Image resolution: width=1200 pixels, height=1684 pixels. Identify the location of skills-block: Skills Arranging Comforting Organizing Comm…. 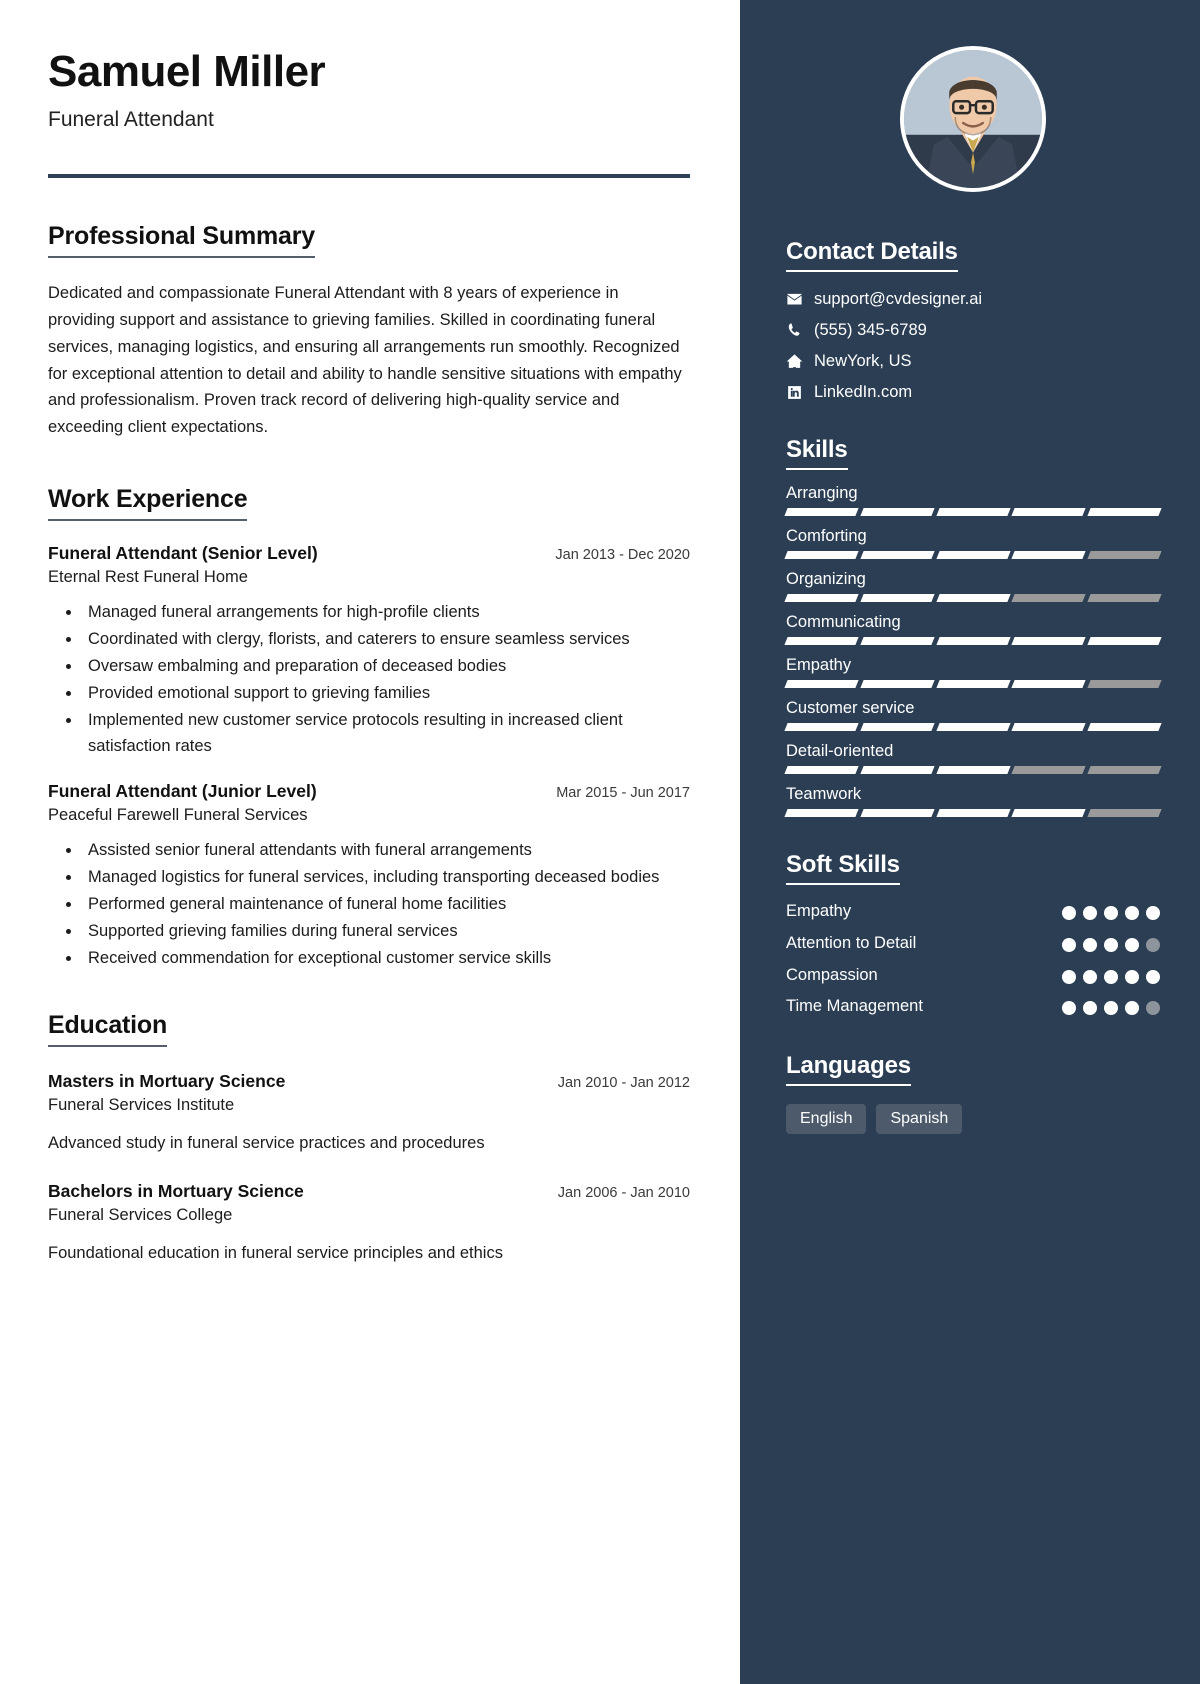
(973, 626).